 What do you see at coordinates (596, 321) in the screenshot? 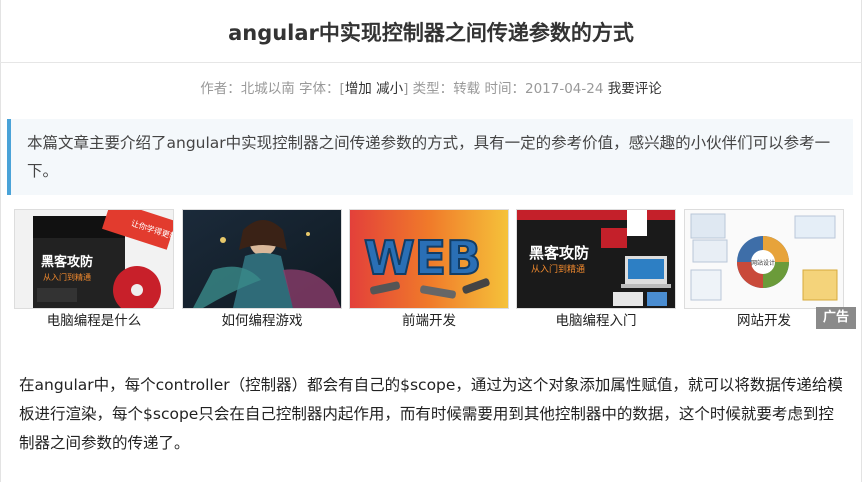
I see `ad-caption: 电脑编程入门` at bounding box center [596, 321].